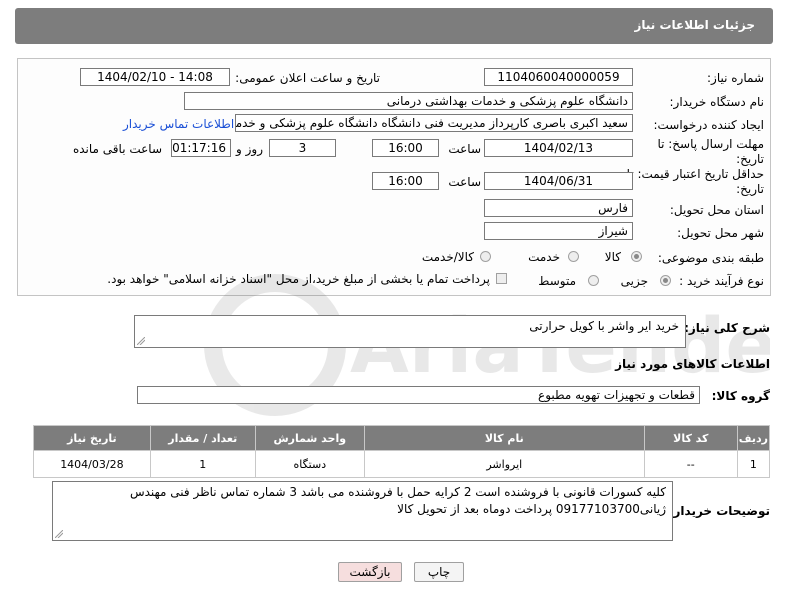 The width and height of the screenshot is (788, 598). I want to click on province-field: فارس, so click(558, 208).